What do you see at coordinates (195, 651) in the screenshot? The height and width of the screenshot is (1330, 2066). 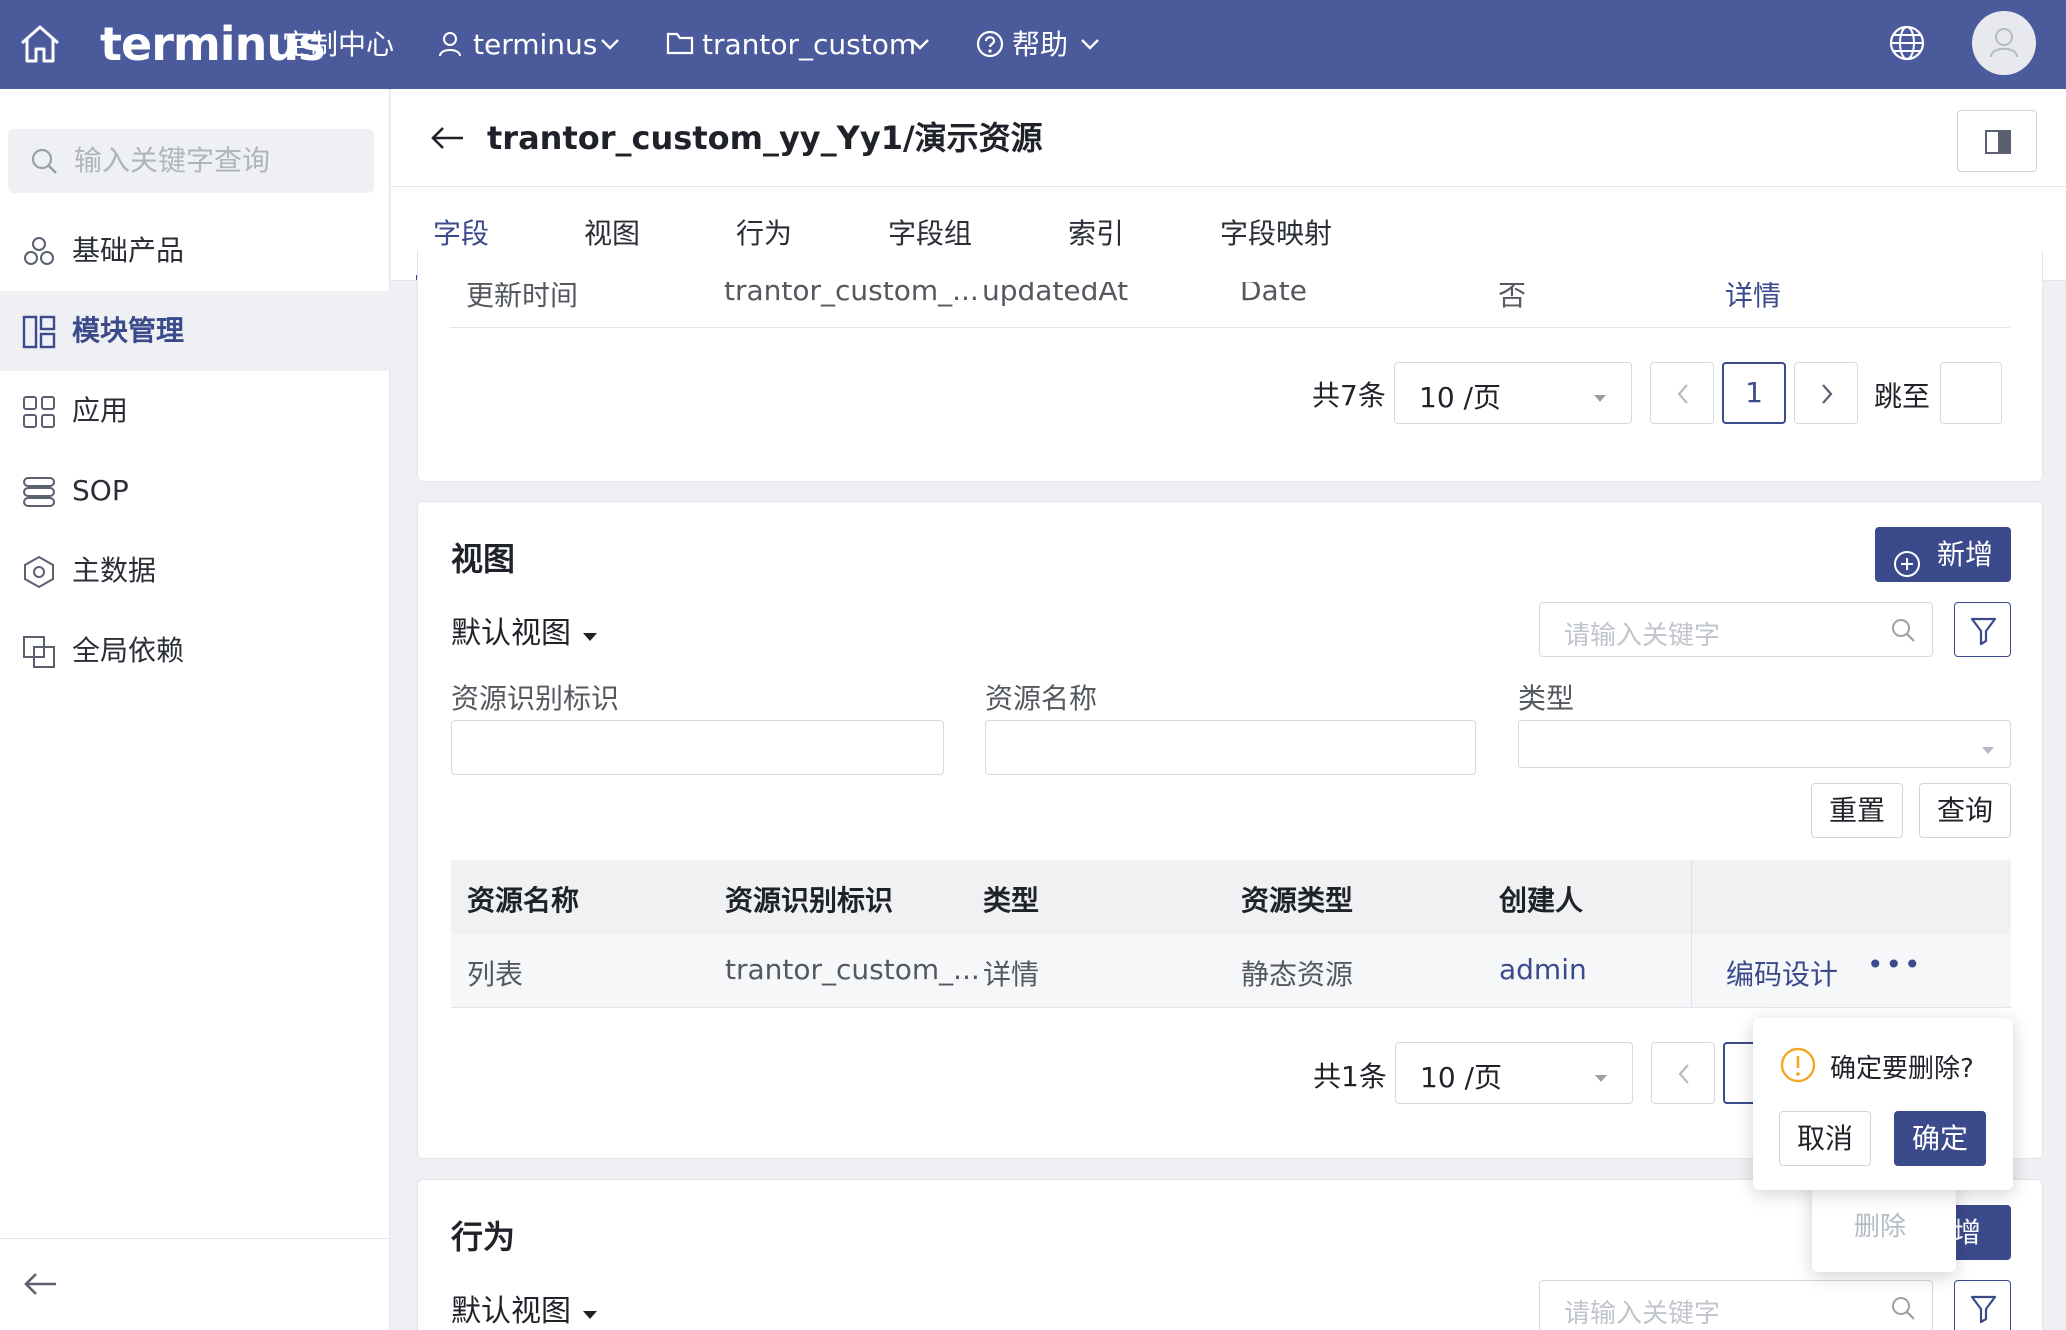 I see `sidebar-item-dependencies: 全局依赖` at bounding box center [195, 651].